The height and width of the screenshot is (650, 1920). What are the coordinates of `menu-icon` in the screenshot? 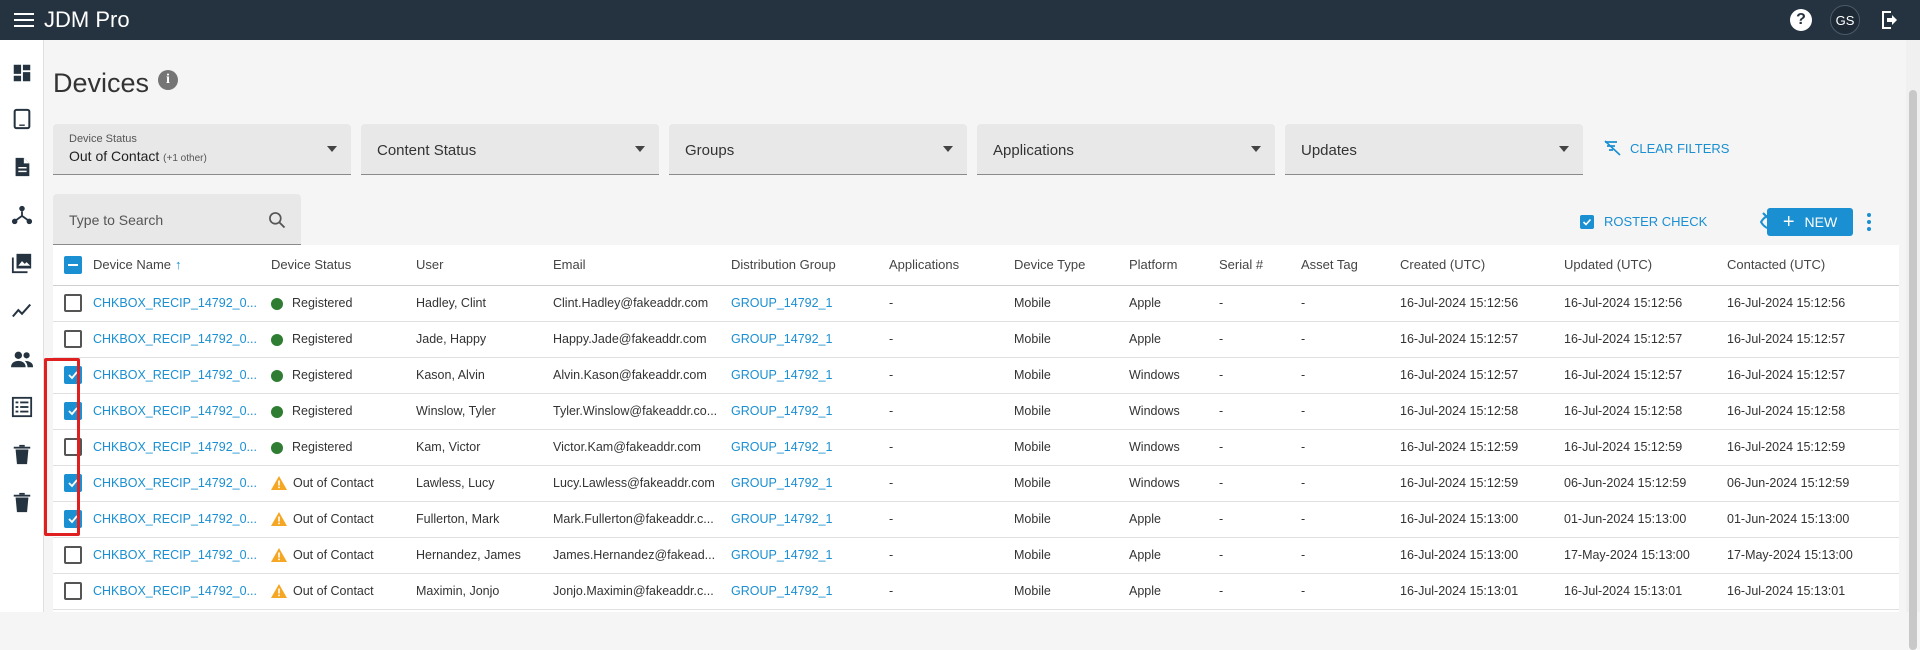 It's located at (24, 20).